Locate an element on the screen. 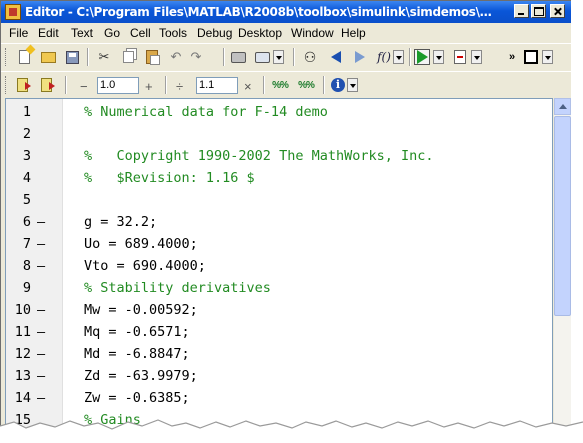 The image size is (583, 443). minimize-button is located at coordinates (521, 11).